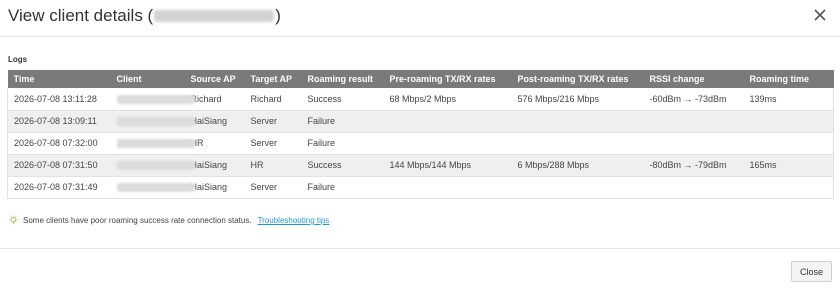 Image resolution: width=840 pixels, height=288 pixels. I want to click on dialog-header: View client details ( ), so click(420, 18).